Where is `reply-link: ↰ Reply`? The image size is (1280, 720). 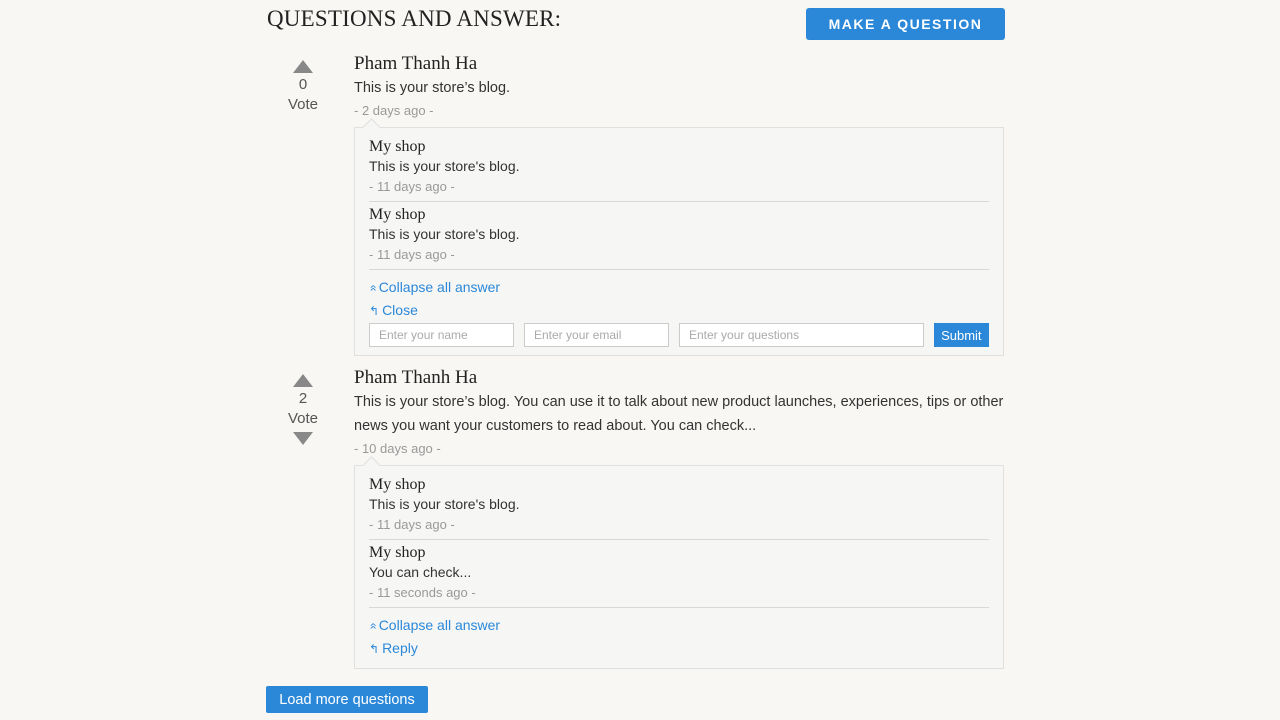 reply-link: ↰ Reply is located at coordinates (679, 648).